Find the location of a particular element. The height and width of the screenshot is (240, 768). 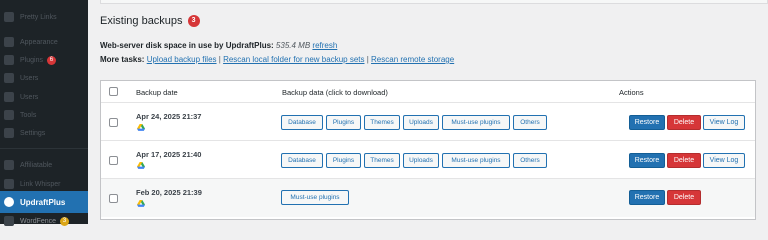

previous-panel-edge is located at coordinates (434, 2).